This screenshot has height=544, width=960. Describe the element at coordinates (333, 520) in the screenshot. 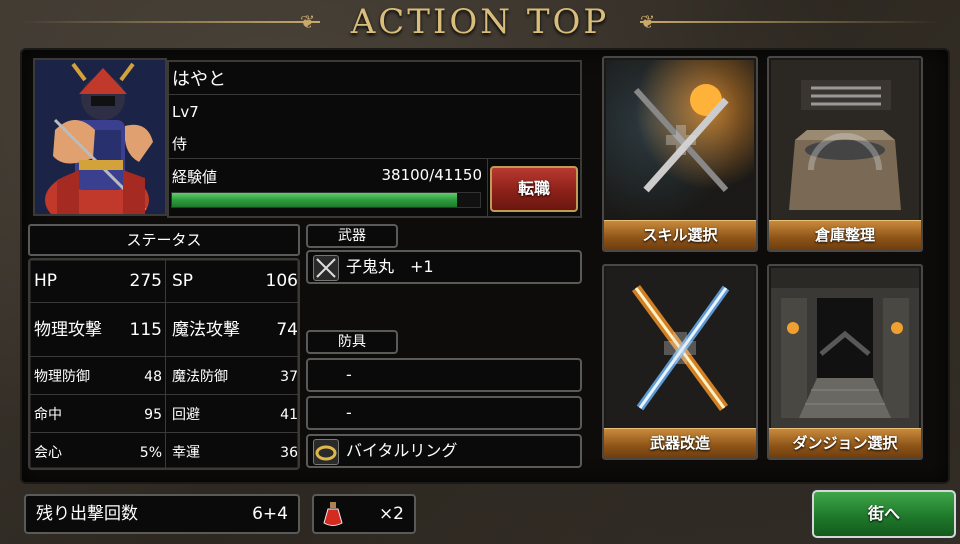

I see `potion-icon` at that location.